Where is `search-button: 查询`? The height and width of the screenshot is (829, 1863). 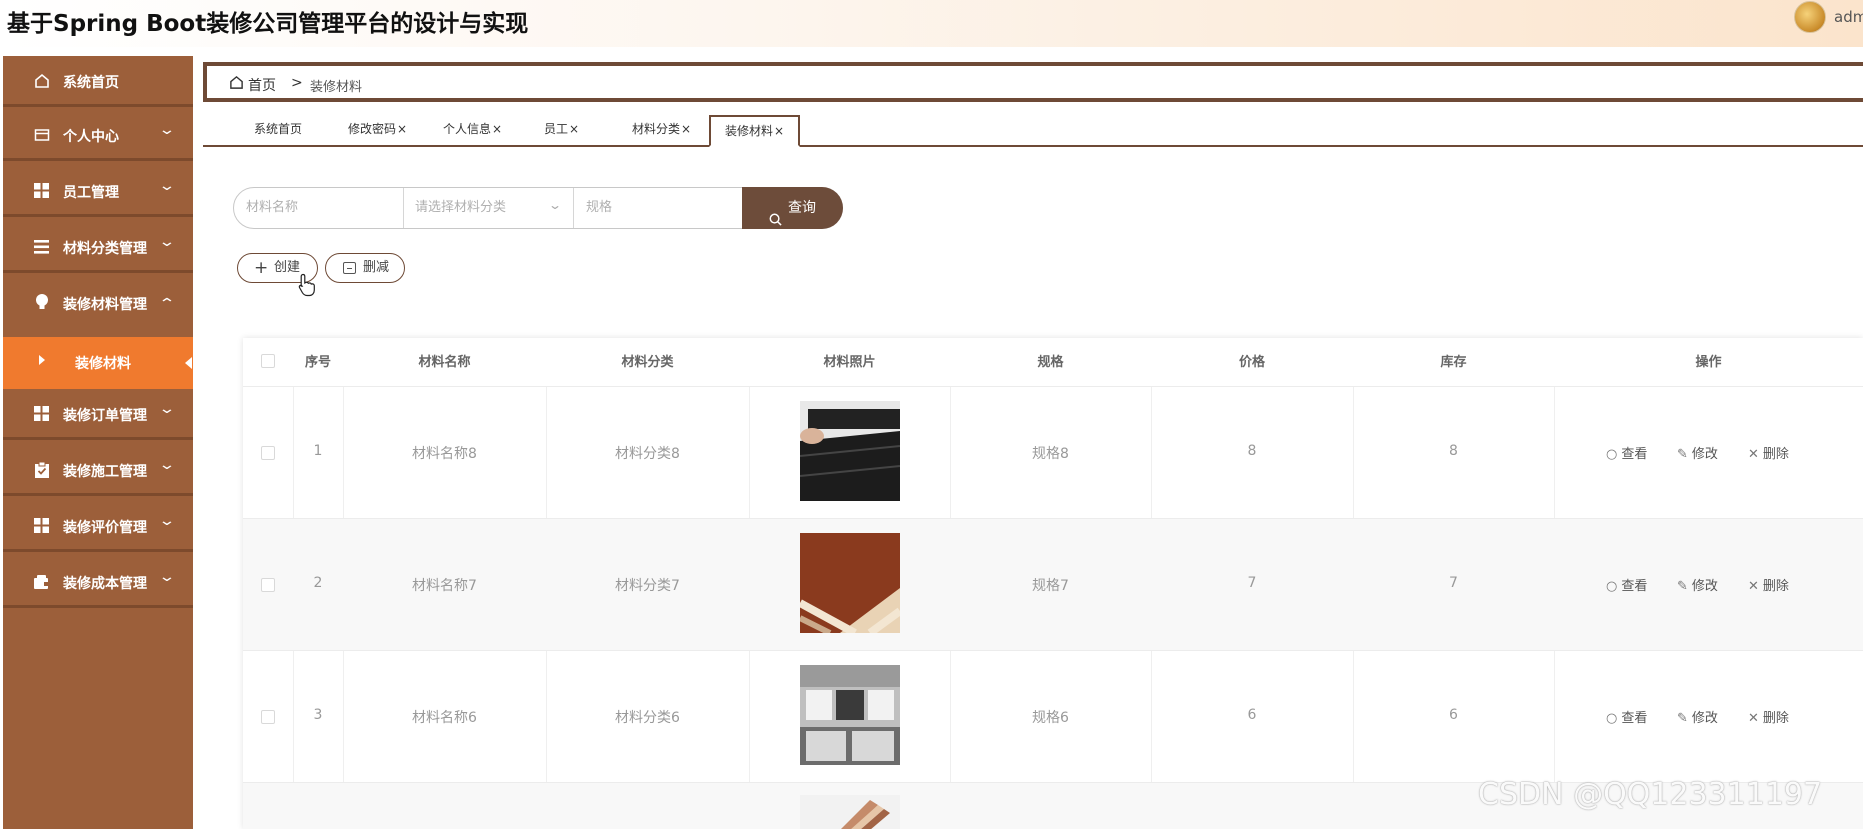 search-button: 查询 is located at coordinates (792, 208).